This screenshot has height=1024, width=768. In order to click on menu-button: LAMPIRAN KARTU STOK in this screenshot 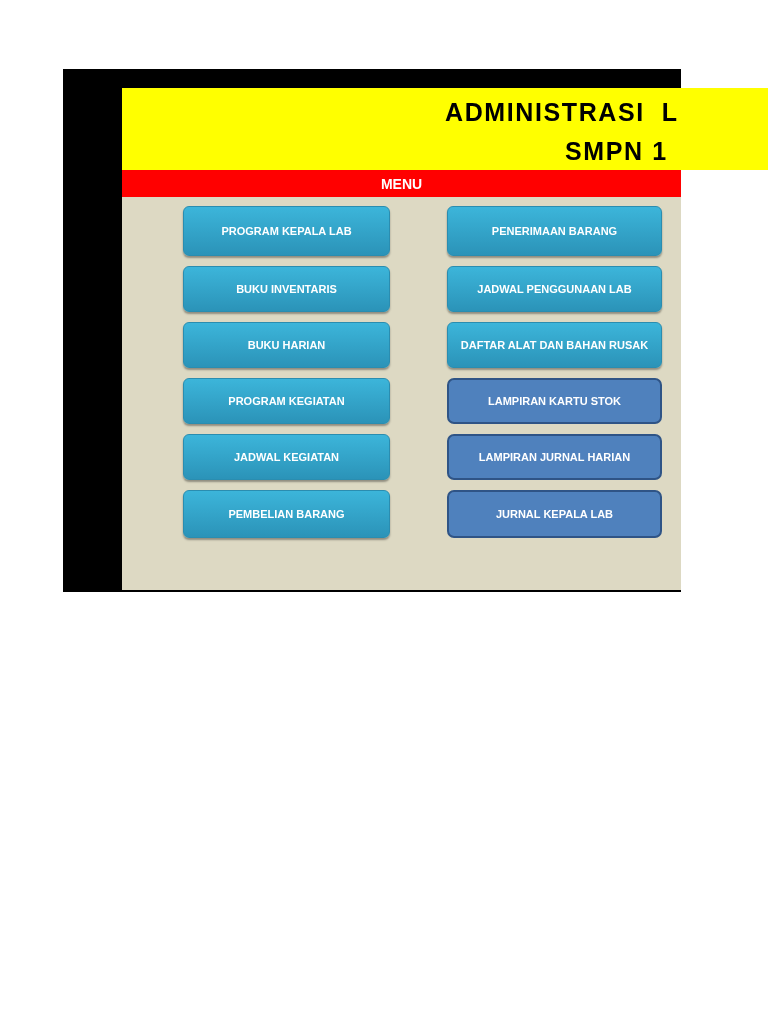, I will do `click(554, 401)`.